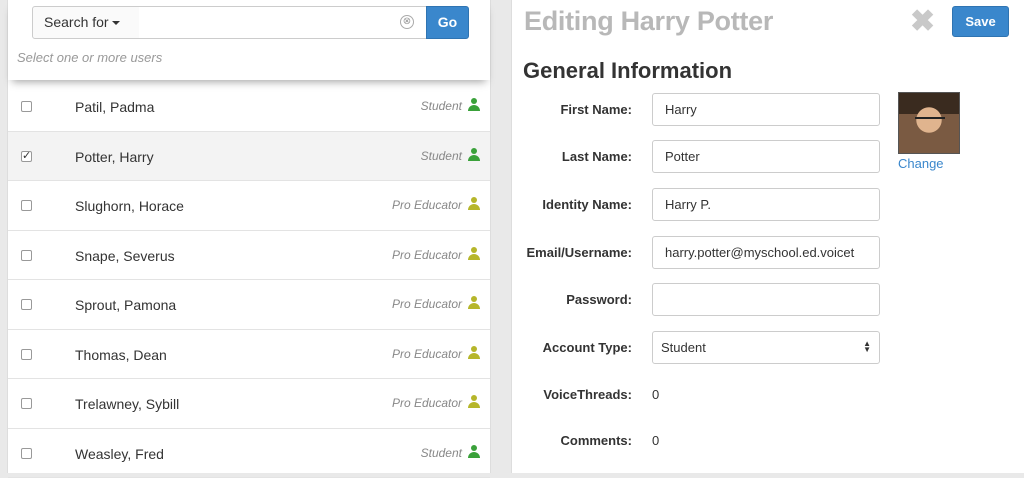 This screenshot has width=1024, height=478. Describe the element at coordinates (929, 123) in the screenshot. I see `avatar` at that location.